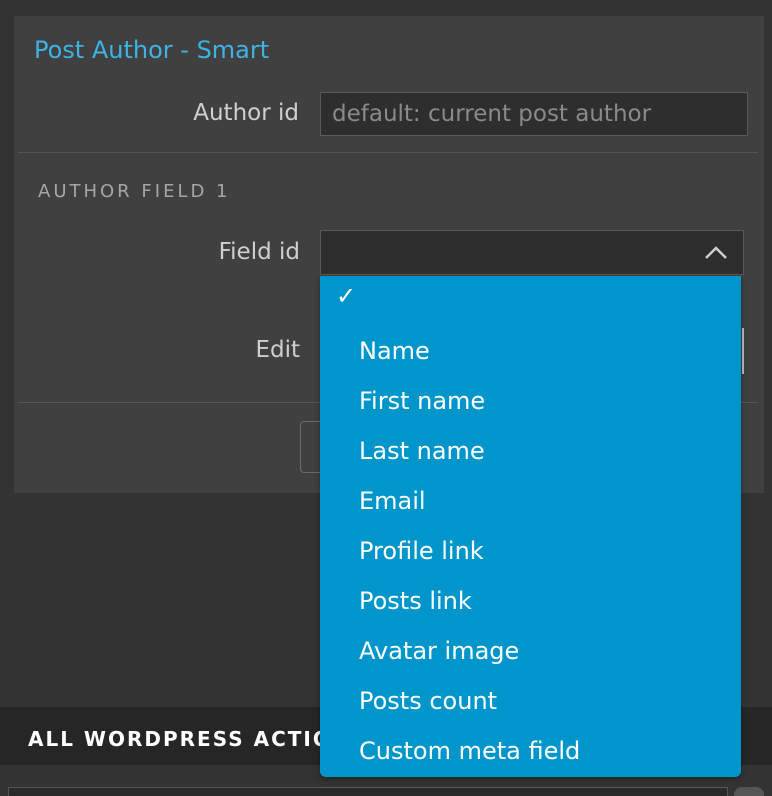  I want to click on wordpress-toggle, so click(749, 791).